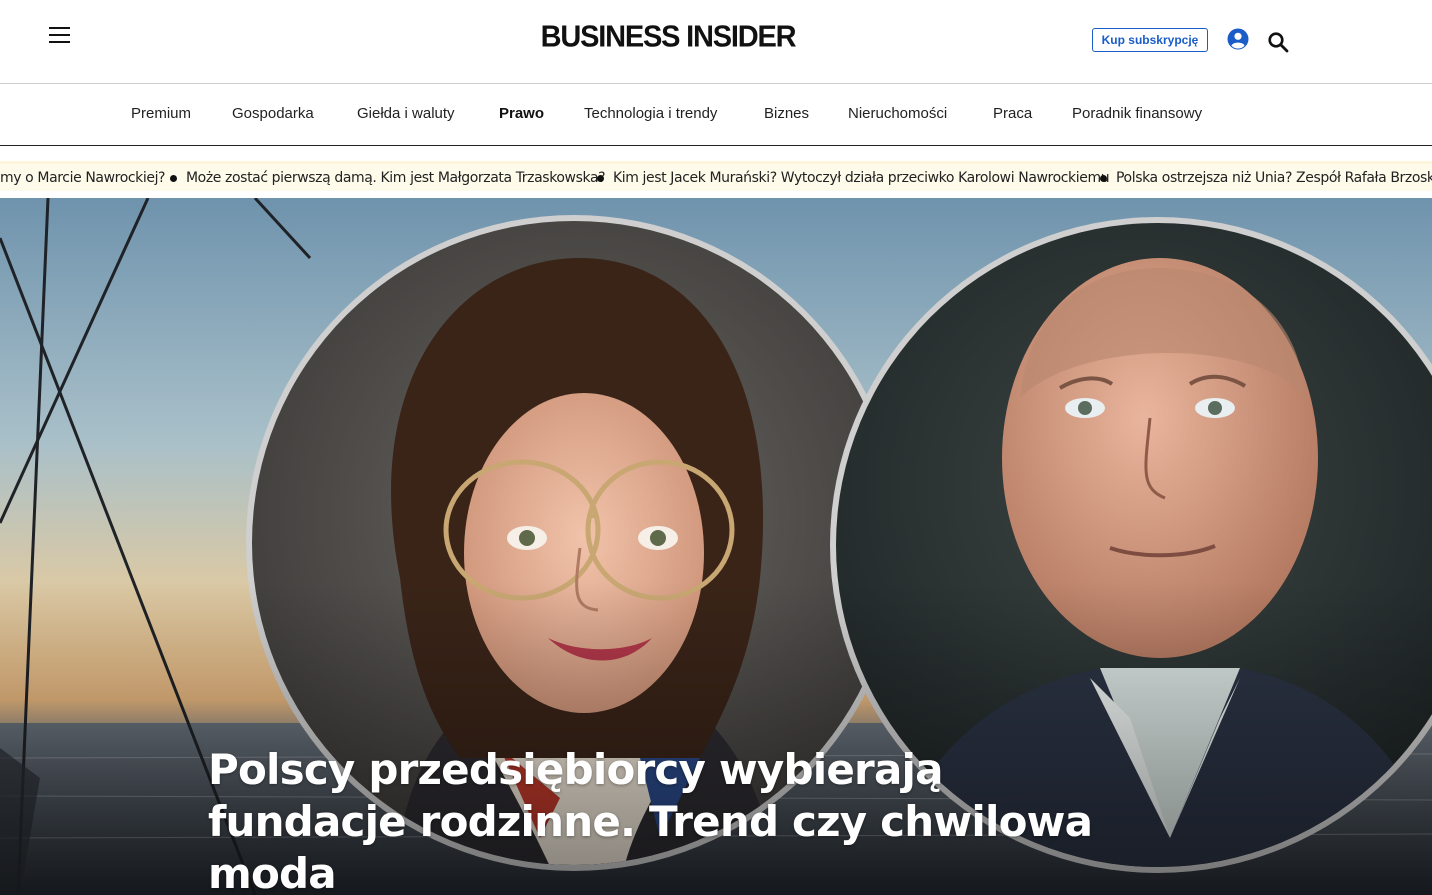 The height and width of the screenshot is (895, 1432). Describe the element at coordinates (273, 114) in the screenshot. I see `nav-item-gospodarka: Gospodarka` at that location.